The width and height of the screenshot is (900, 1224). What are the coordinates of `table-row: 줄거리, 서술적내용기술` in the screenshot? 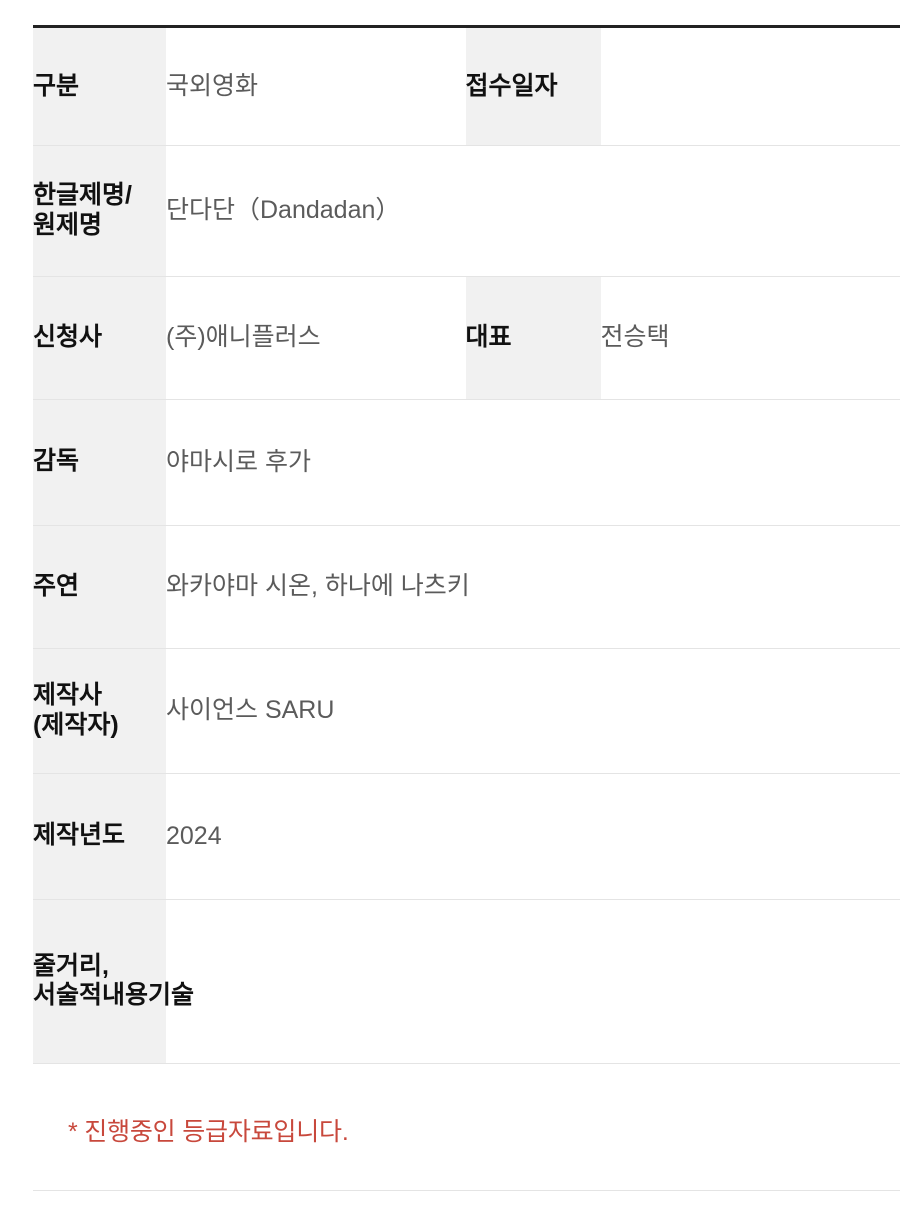 It's located at (466, 981).